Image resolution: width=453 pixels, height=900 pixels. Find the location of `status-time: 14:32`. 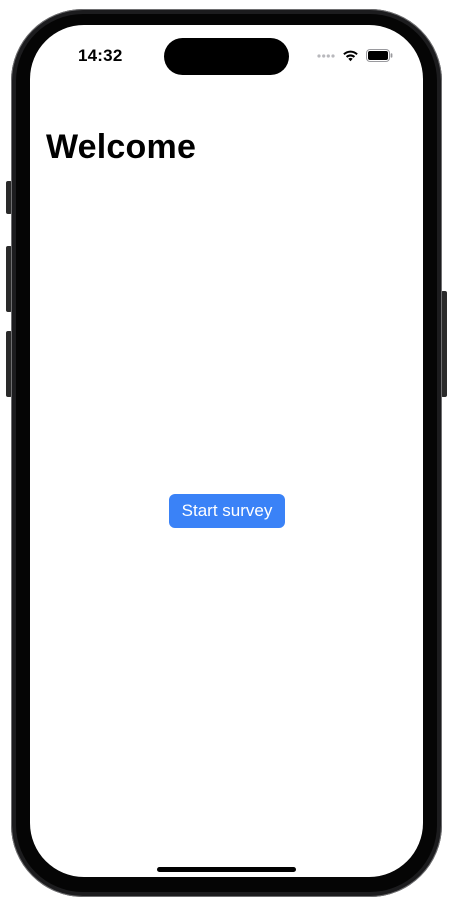

status-time: 14:32 is located at coordinates (100, 55).